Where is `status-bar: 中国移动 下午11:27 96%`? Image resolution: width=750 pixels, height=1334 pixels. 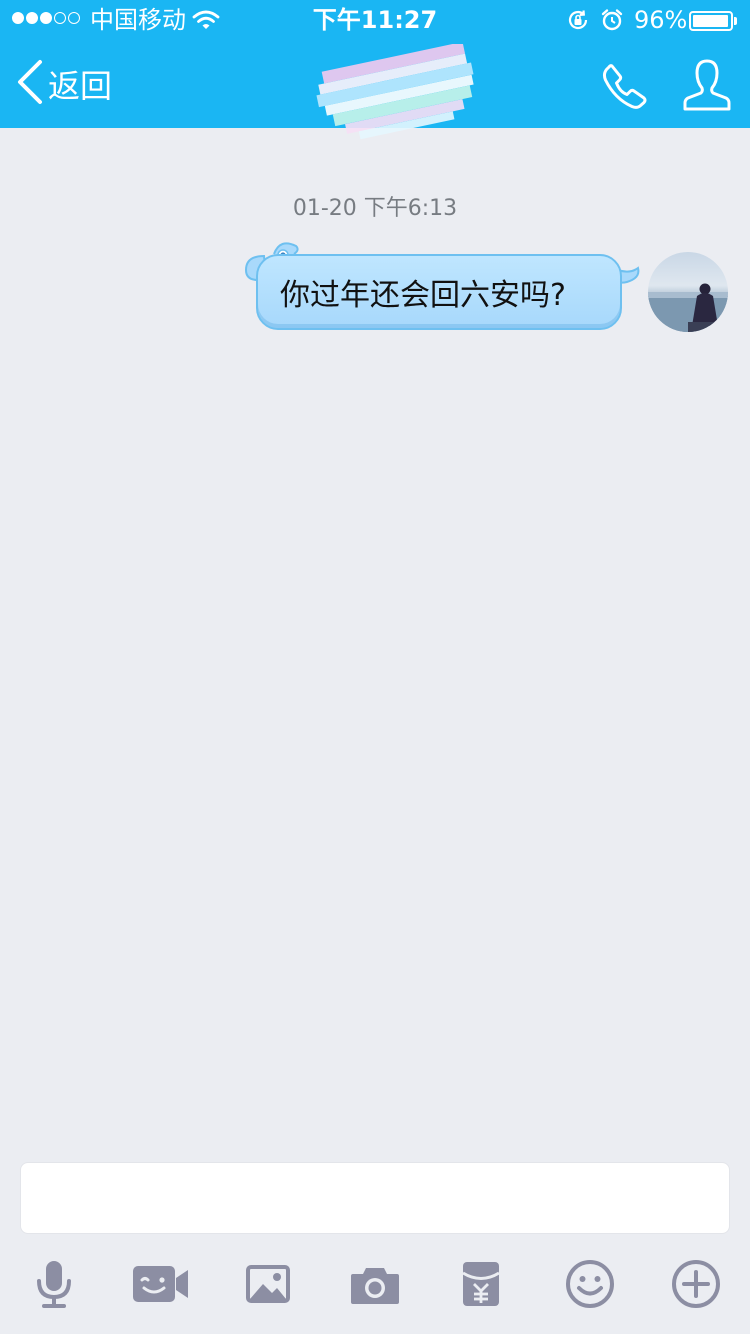
status-bar: 中国移动 下午11:27 96% is located at coordinates (375, 20).